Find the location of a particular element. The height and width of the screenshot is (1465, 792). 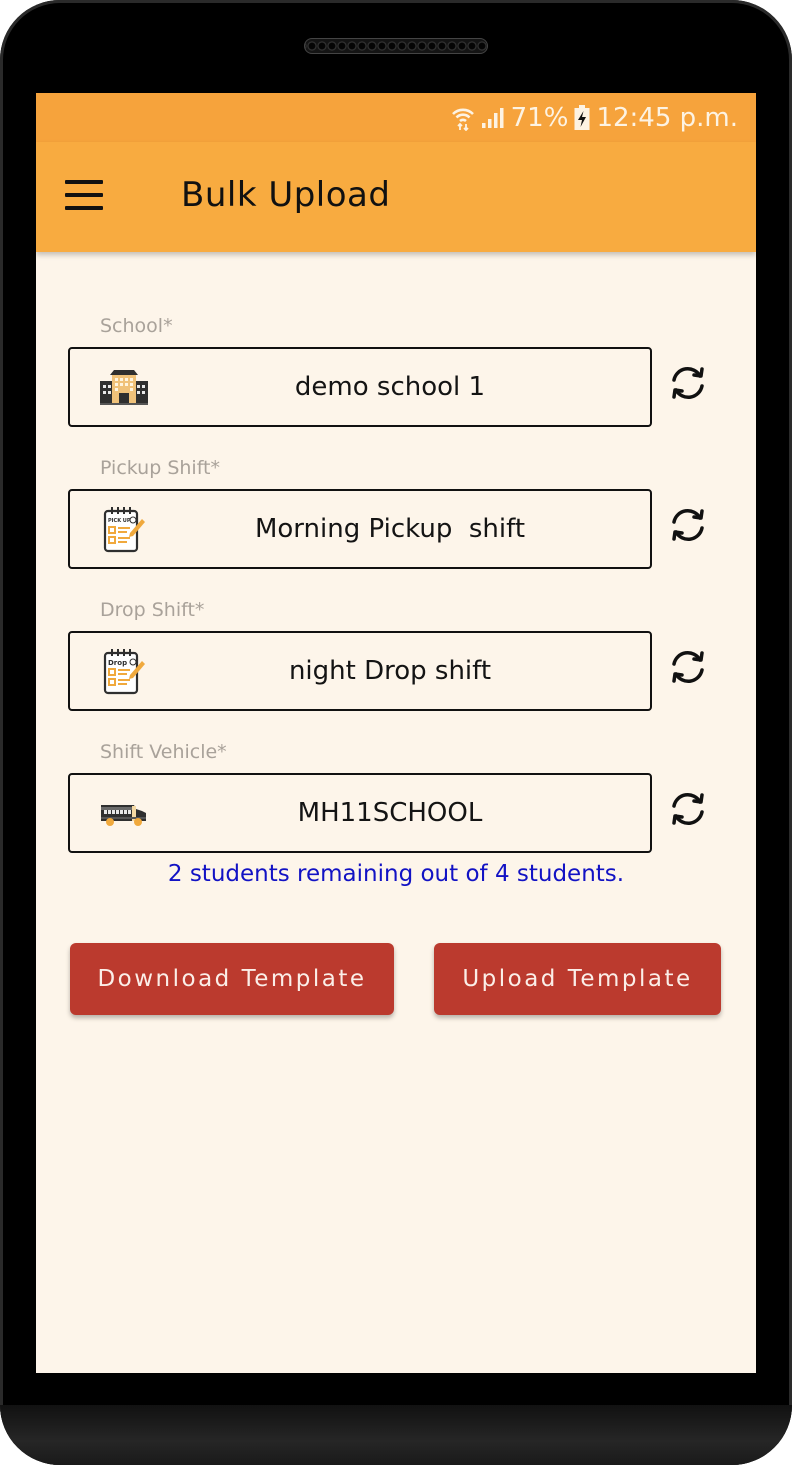

school-value: demo school 1 is located at coordinates (390, 387).